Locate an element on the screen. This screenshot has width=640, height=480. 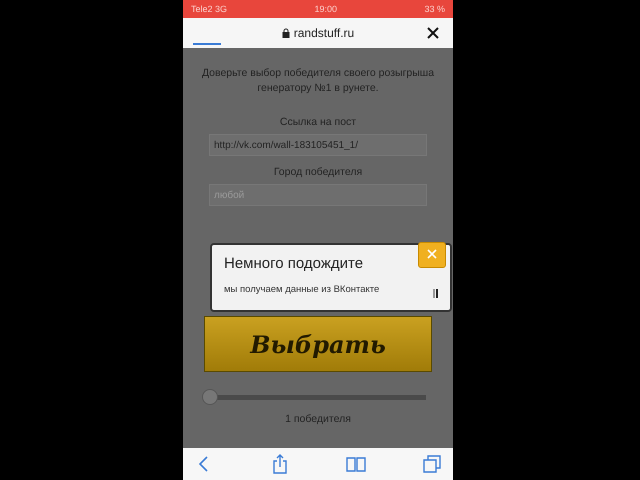
intro-text: Доверьте выбор победителя своего розыгрыша генератору №1 в рунете. is located at coordinates (318, 81).